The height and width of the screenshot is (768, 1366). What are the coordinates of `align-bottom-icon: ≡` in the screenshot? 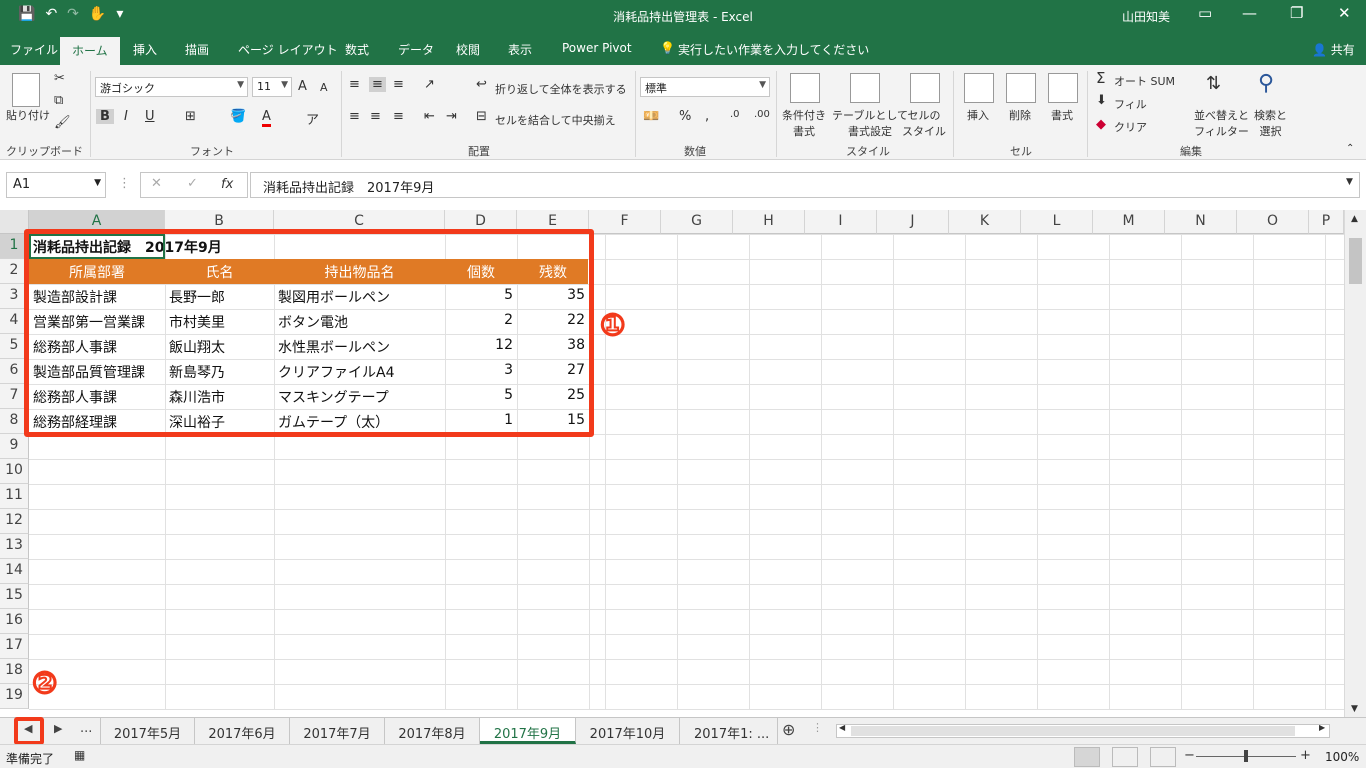 It's located at (398, 84).